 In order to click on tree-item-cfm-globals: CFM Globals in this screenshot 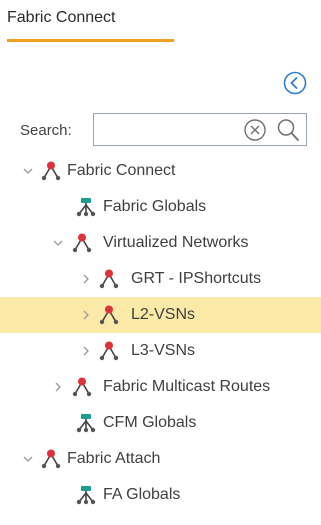, I will do `click(160, 423)`.